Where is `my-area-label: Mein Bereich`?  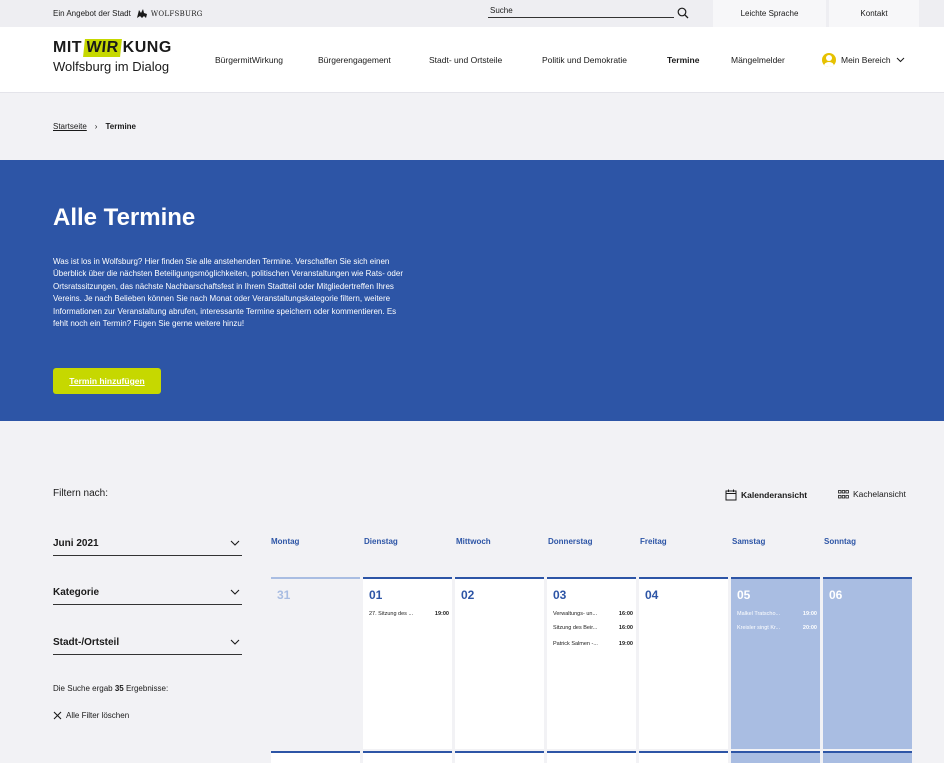 my-area-label: Mein Bereich is located at coordinates (866, 60).